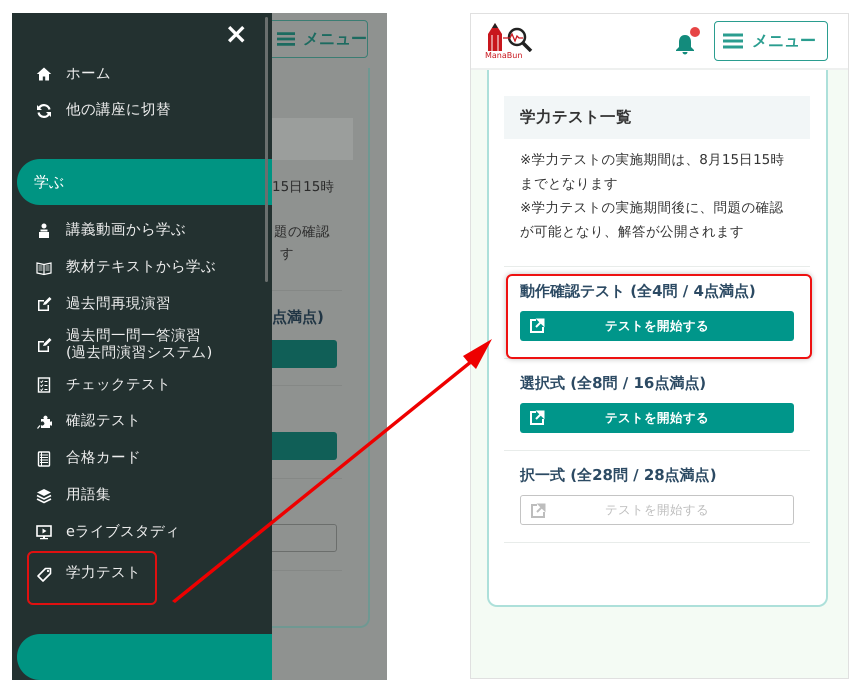 The image size is (862, 693). Describe the element at coordinates (44, 74) in the screenshot. I see `home-icon` at that location.